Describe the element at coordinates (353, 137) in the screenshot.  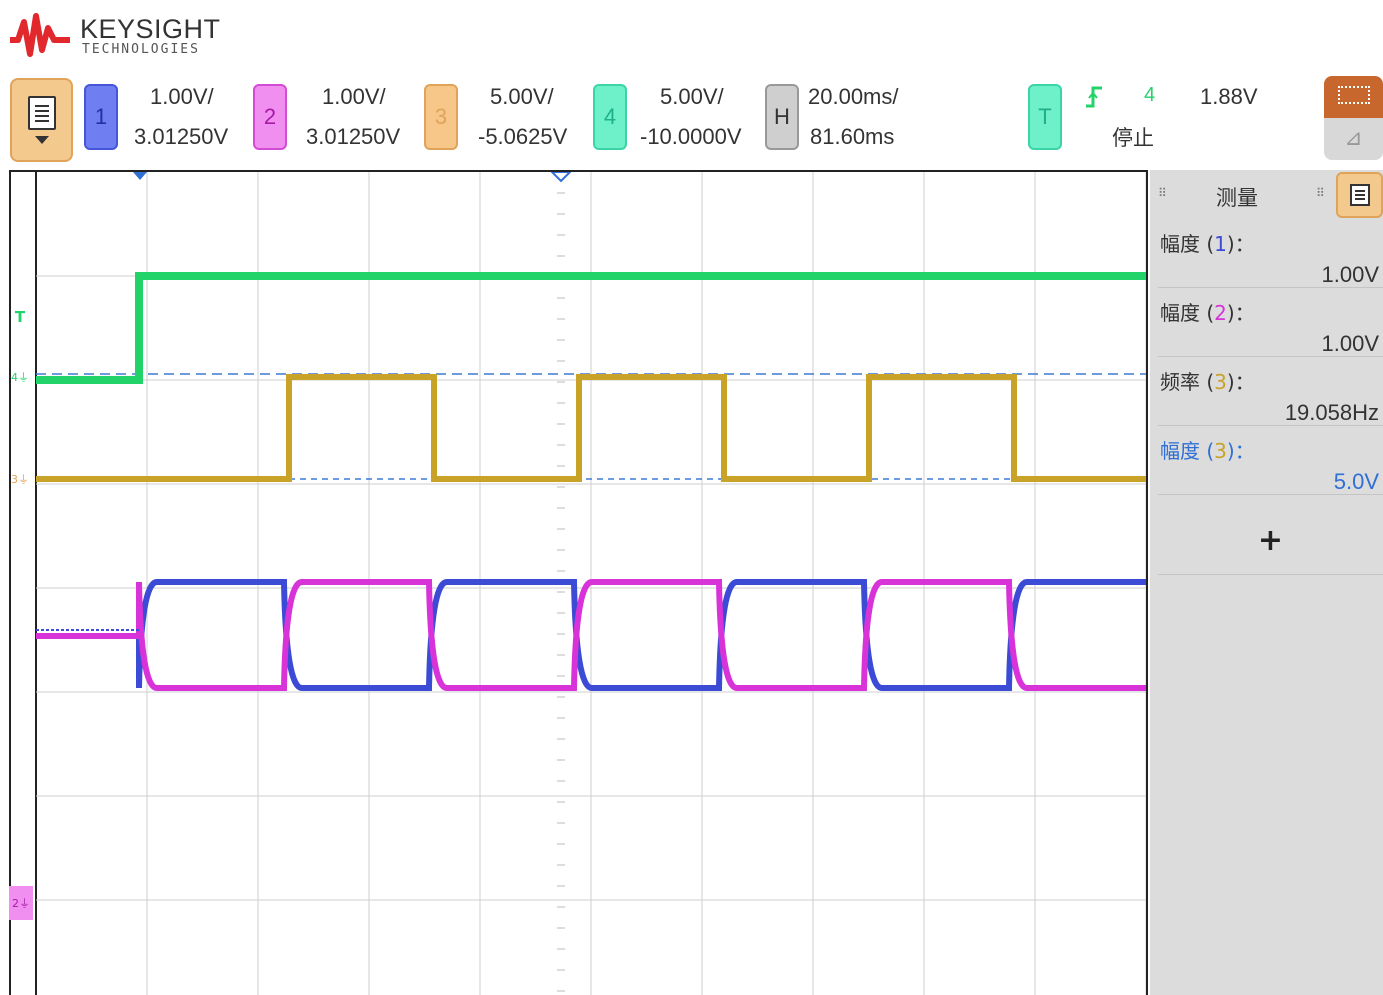
I see `channel-2-offset: 3.01250V` at that location.